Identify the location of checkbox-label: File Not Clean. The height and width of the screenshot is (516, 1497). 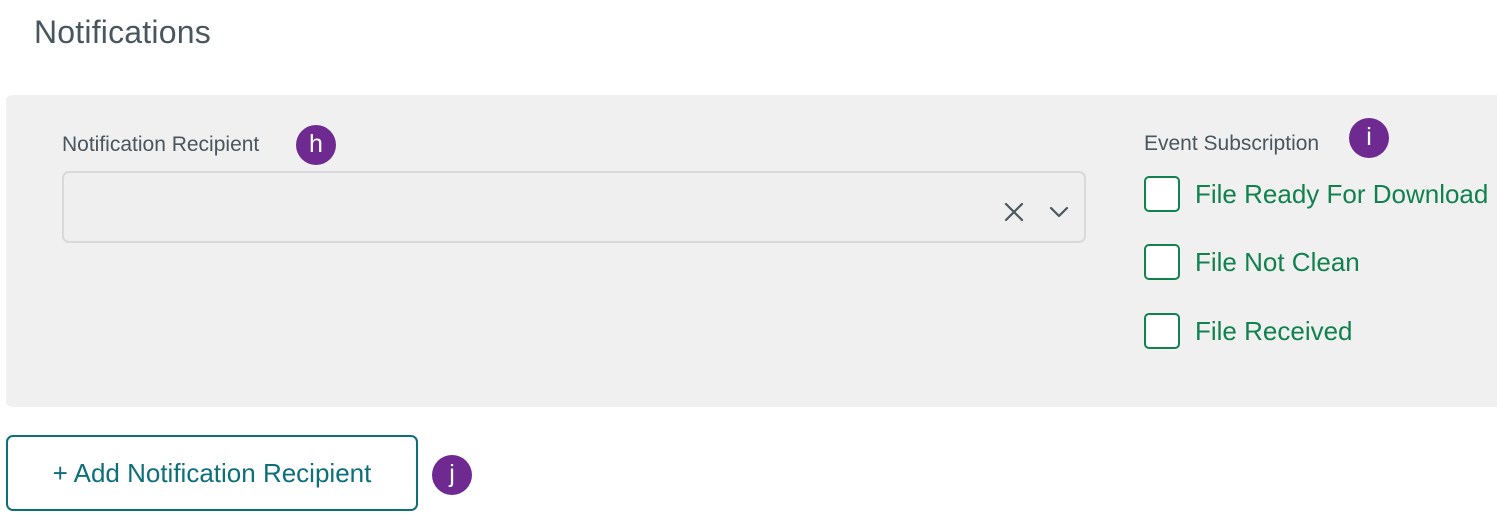
(1277, 262).